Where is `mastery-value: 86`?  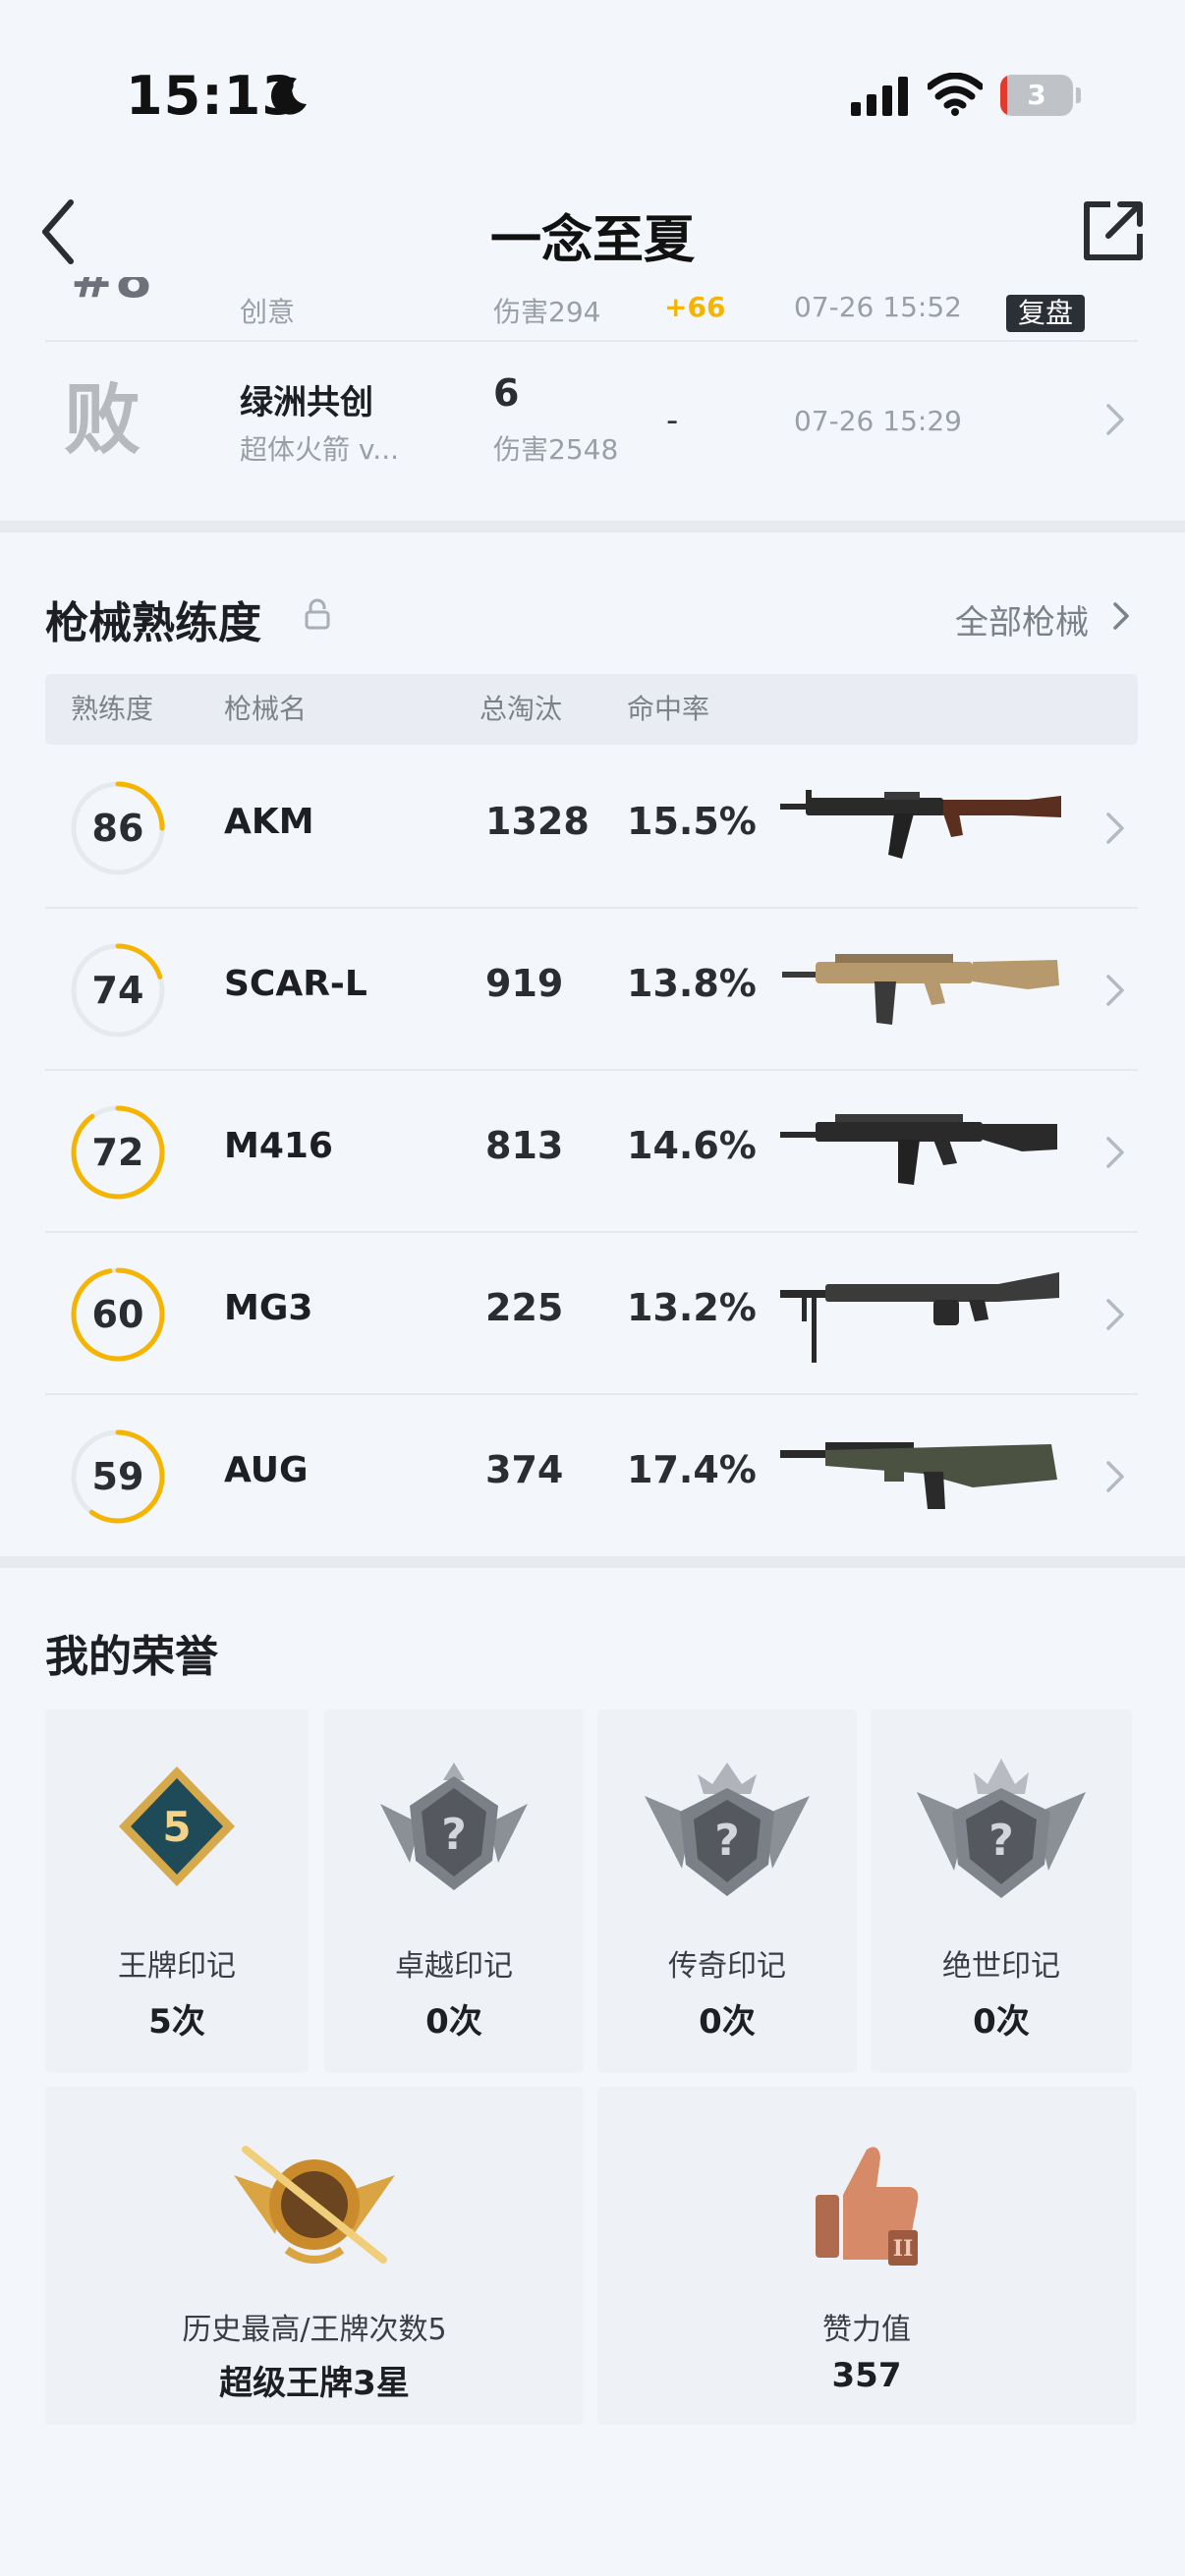 mastery-value: 86 is located at coordinates (118, 828).